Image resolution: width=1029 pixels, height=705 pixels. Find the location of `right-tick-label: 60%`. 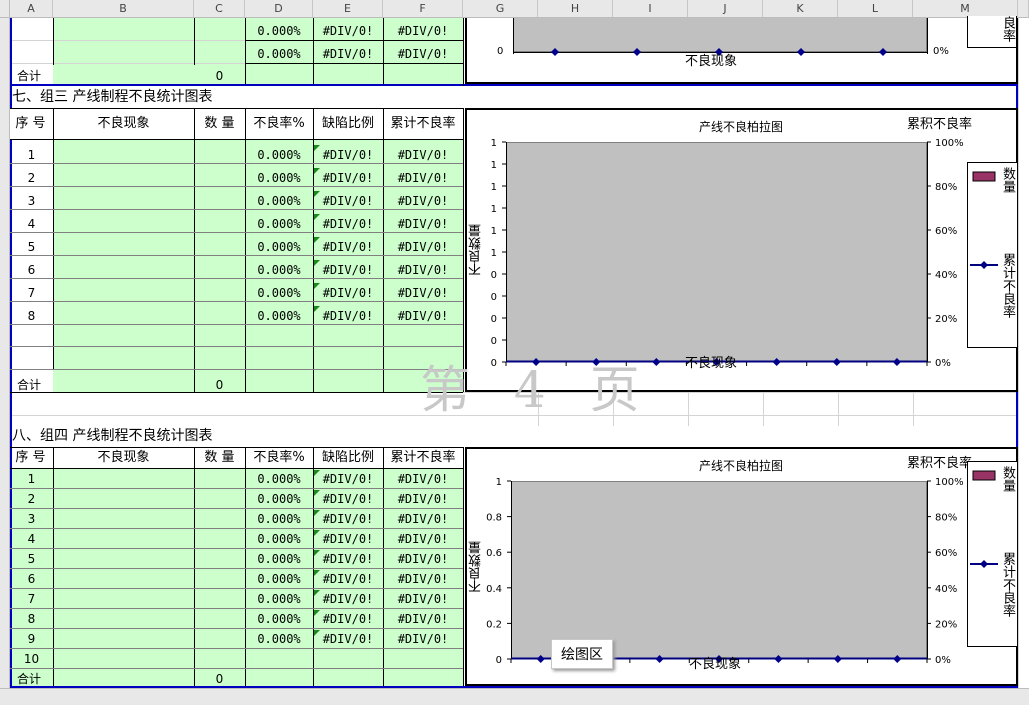

right-tick-label: 60% is located at coordinates (946, 553).